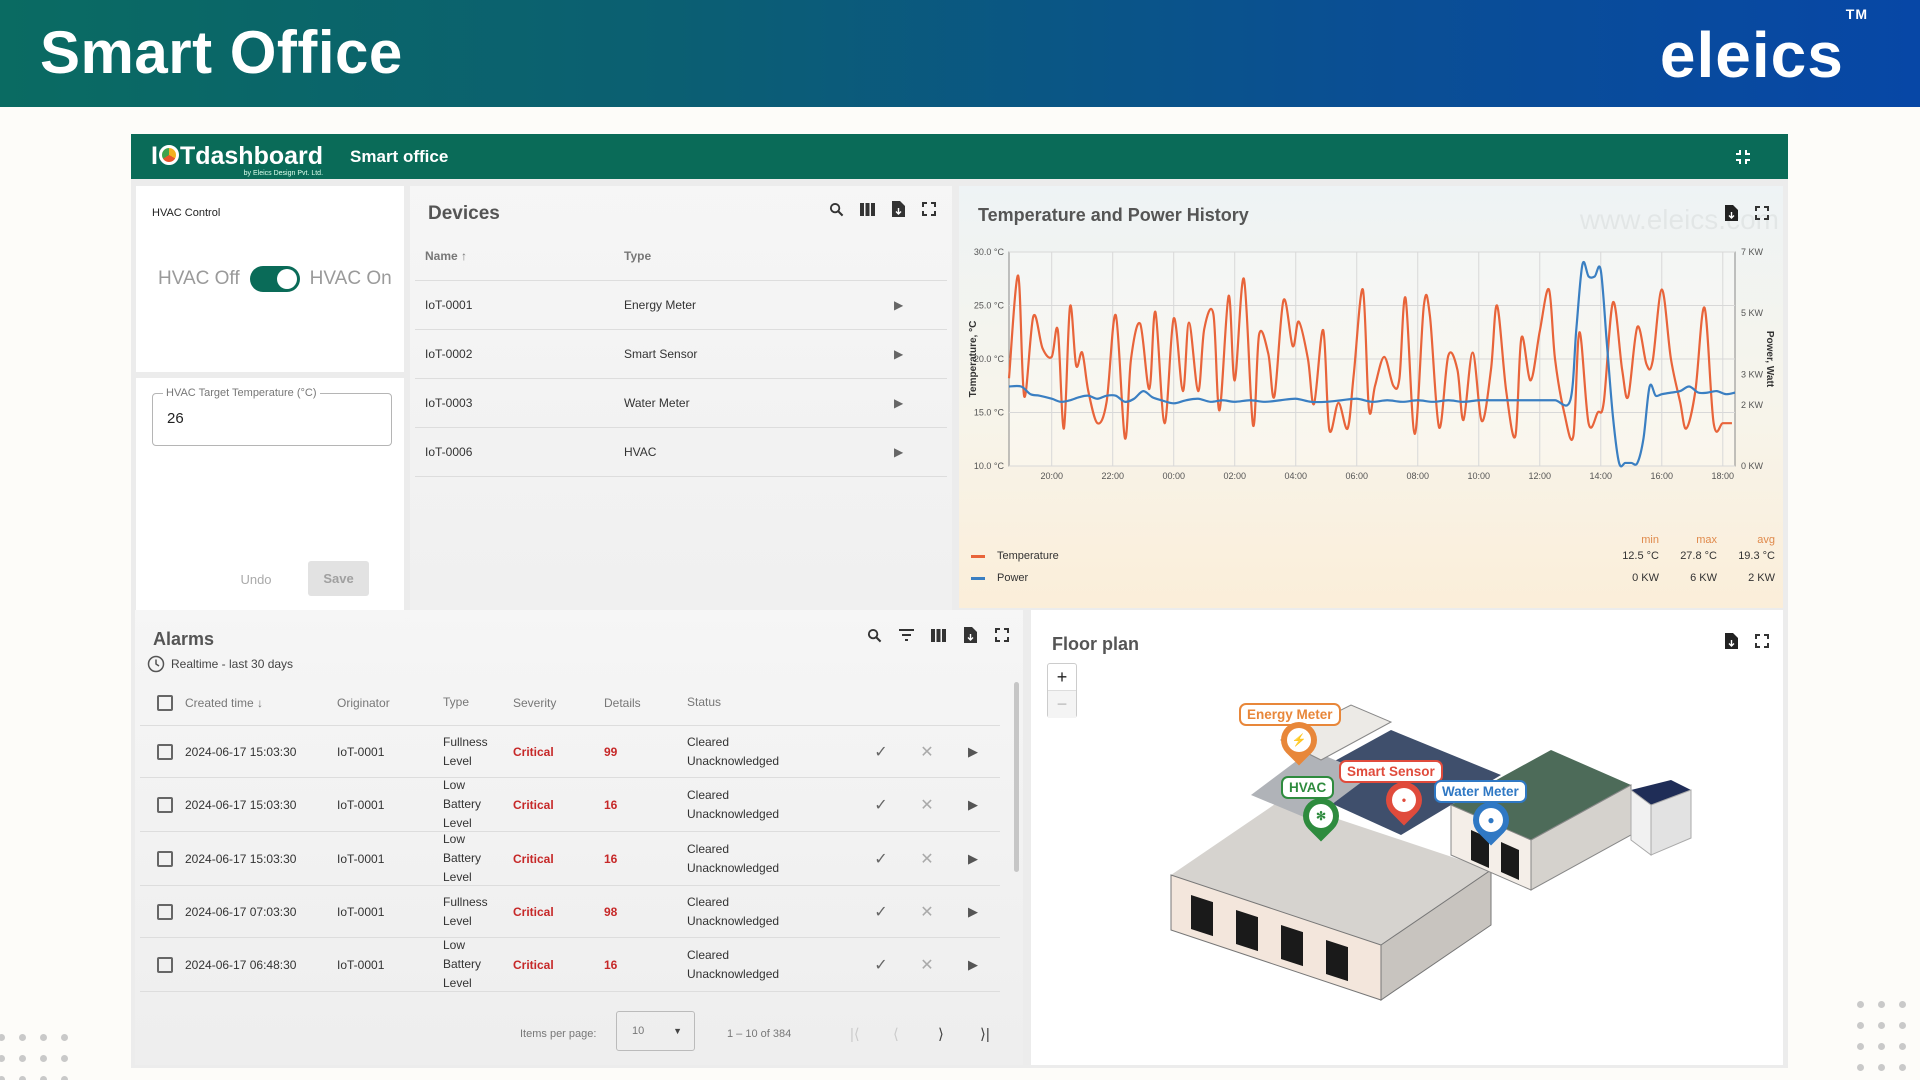 Image resolution: width=1920 pixels, height=1080 pixels. Describe the element at coordinates (681, 452) in the screenshot. I see `device-row: IoT-0006 HVAC ▶` at that location.